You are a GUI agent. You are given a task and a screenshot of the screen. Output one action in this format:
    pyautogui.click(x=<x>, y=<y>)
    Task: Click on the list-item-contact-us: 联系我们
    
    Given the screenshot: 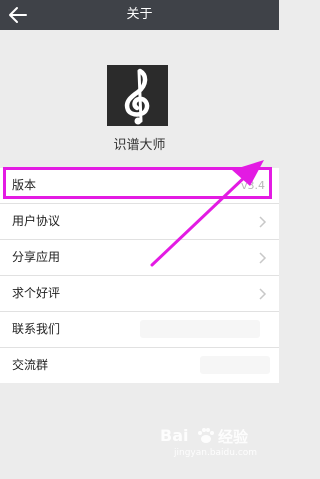 What is the action you would take?
    pyautogui.click(x=139, y=329)
    